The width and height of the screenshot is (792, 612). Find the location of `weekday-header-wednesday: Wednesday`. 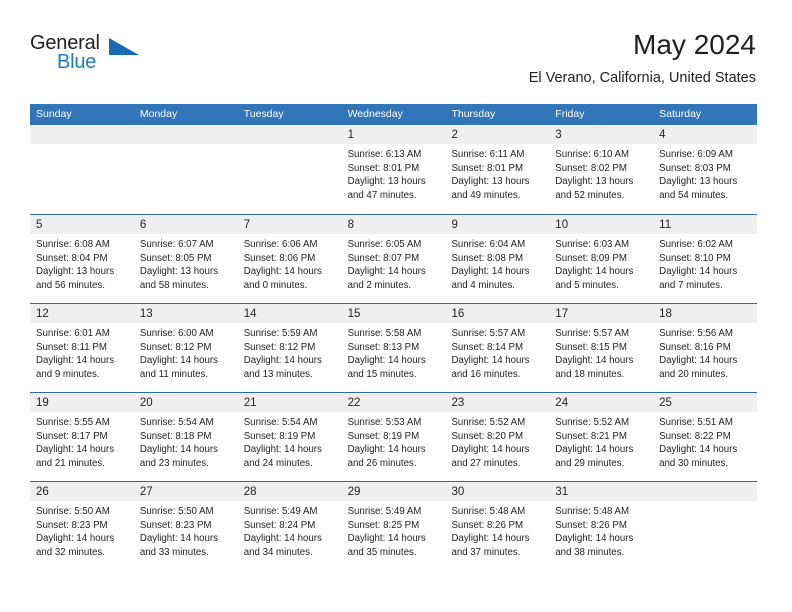

weekday-header-wednesday: Wednesday is located at coordinates (375, 114).